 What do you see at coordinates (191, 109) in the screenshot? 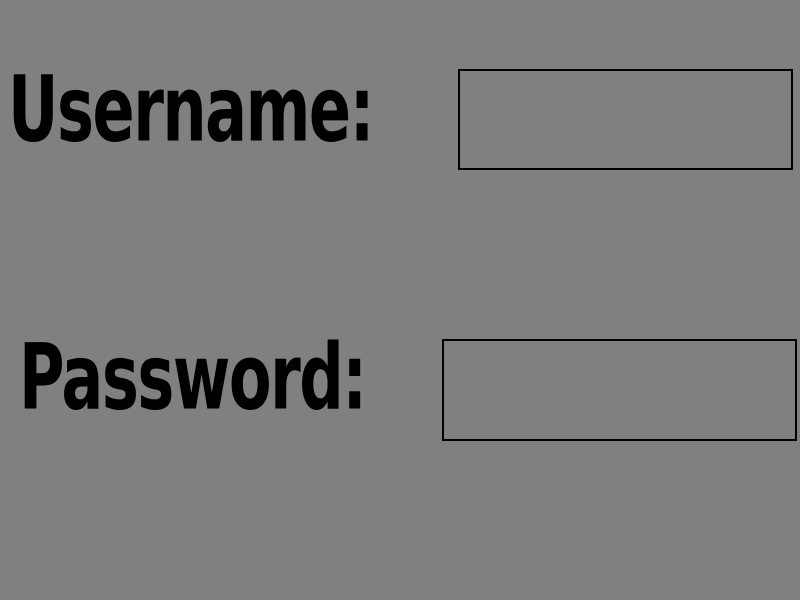
I see `username-label: Username:` at bounding box center [191, 109].